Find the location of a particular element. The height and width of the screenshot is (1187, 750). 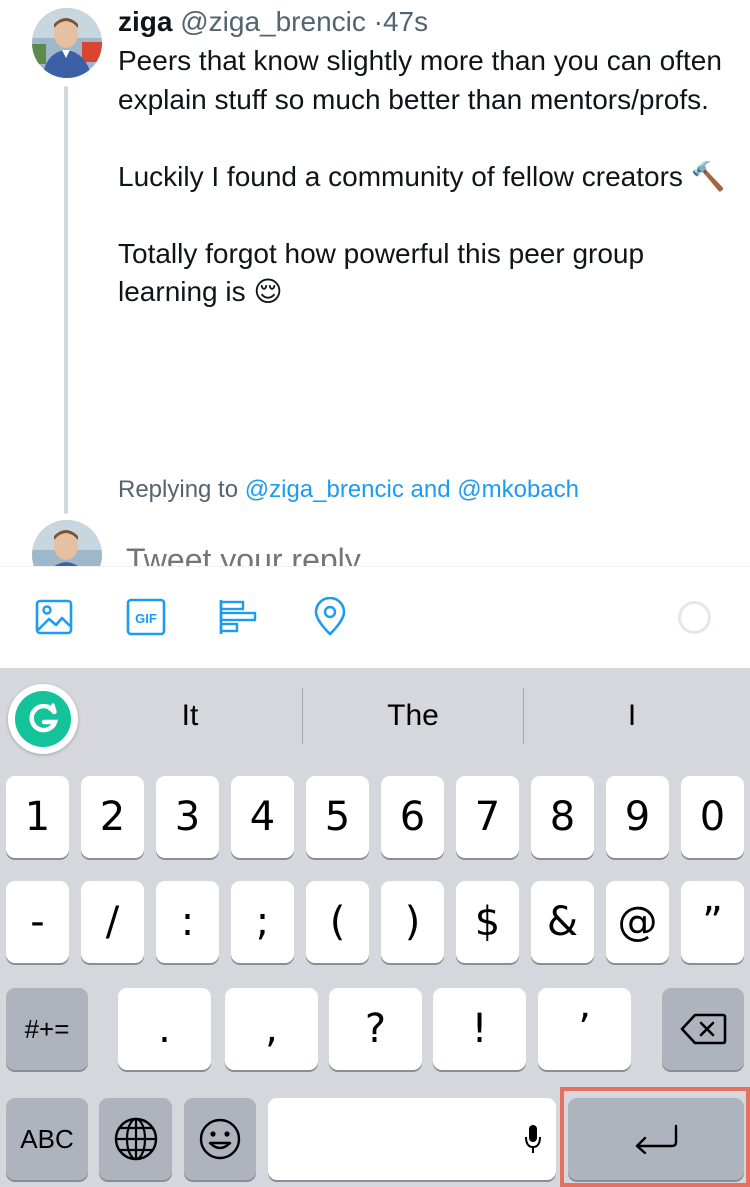

key-6: 6 is located at coordinates (412, 817).